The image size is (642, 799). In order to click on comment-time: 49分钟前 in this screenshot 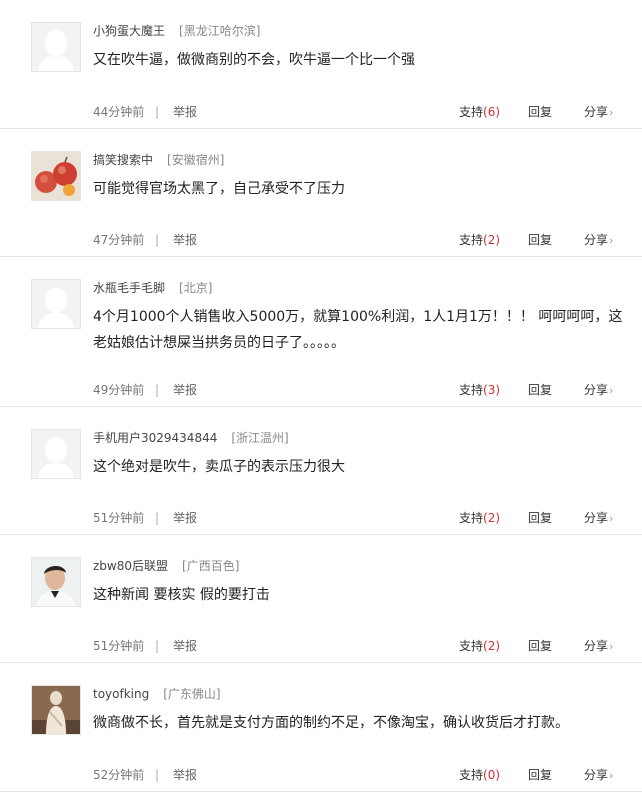, I will do `click(119, 390)`.